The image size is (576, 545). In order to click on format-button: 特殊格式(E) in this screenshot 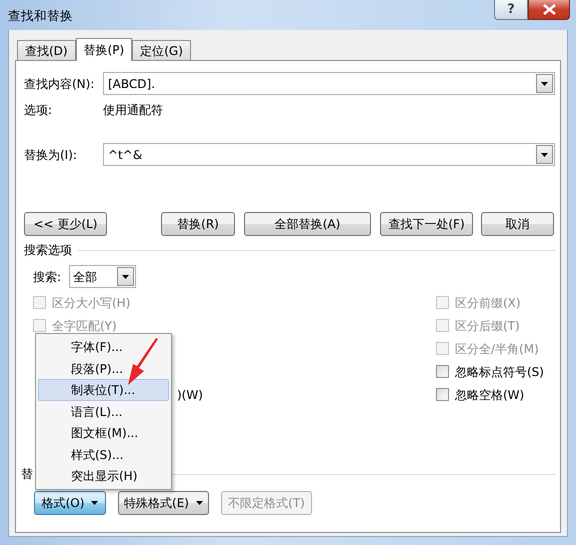, I will do `click(163, 503)`.